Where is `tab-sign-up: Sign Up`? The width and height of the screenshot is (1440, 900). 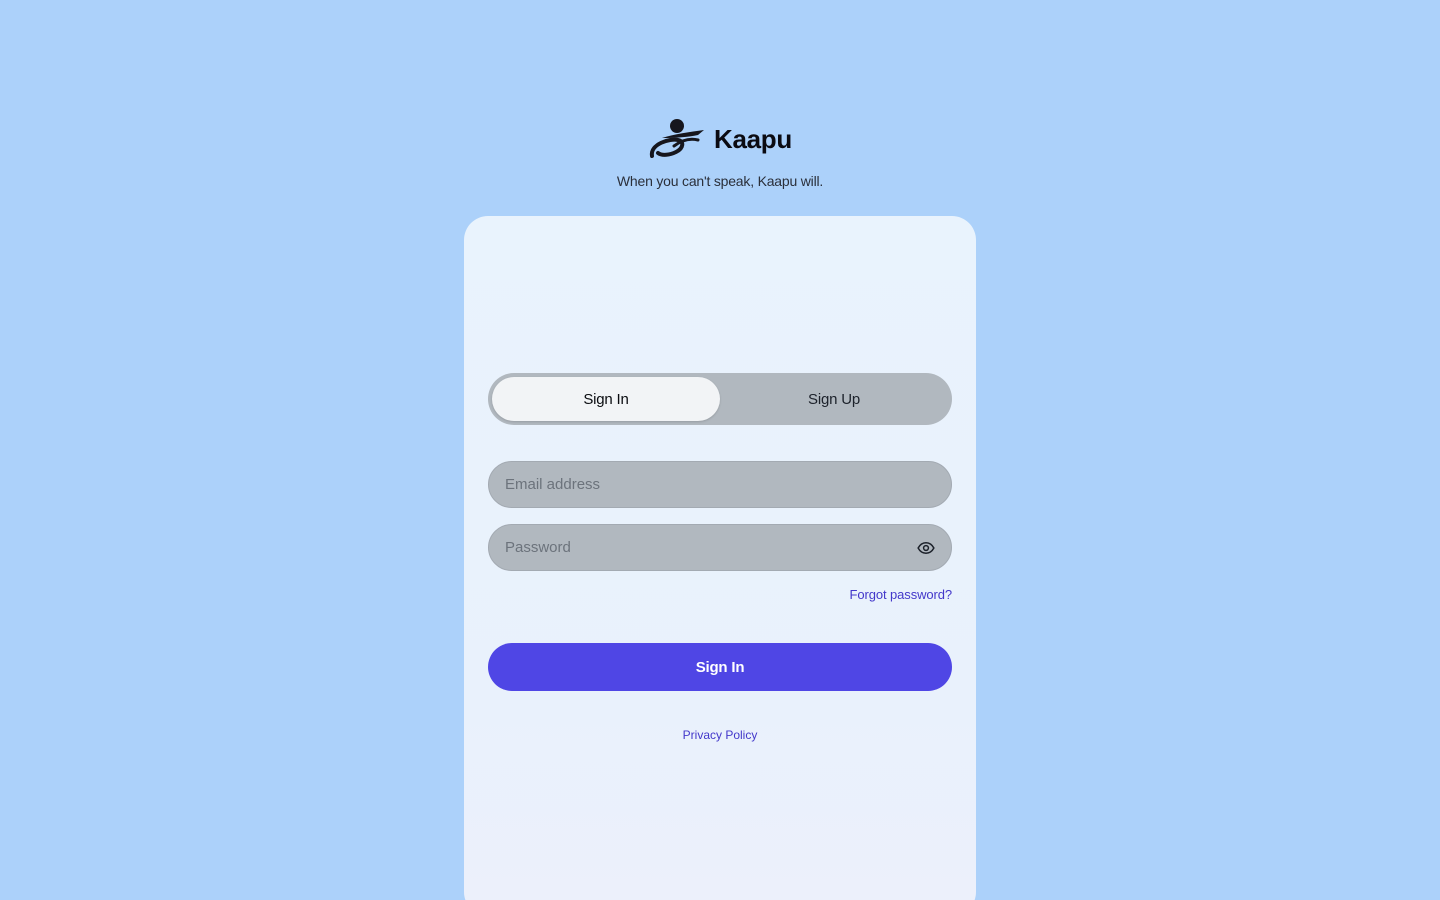
tab-sign-up: Sign Up is located at coordinates (834, 399).